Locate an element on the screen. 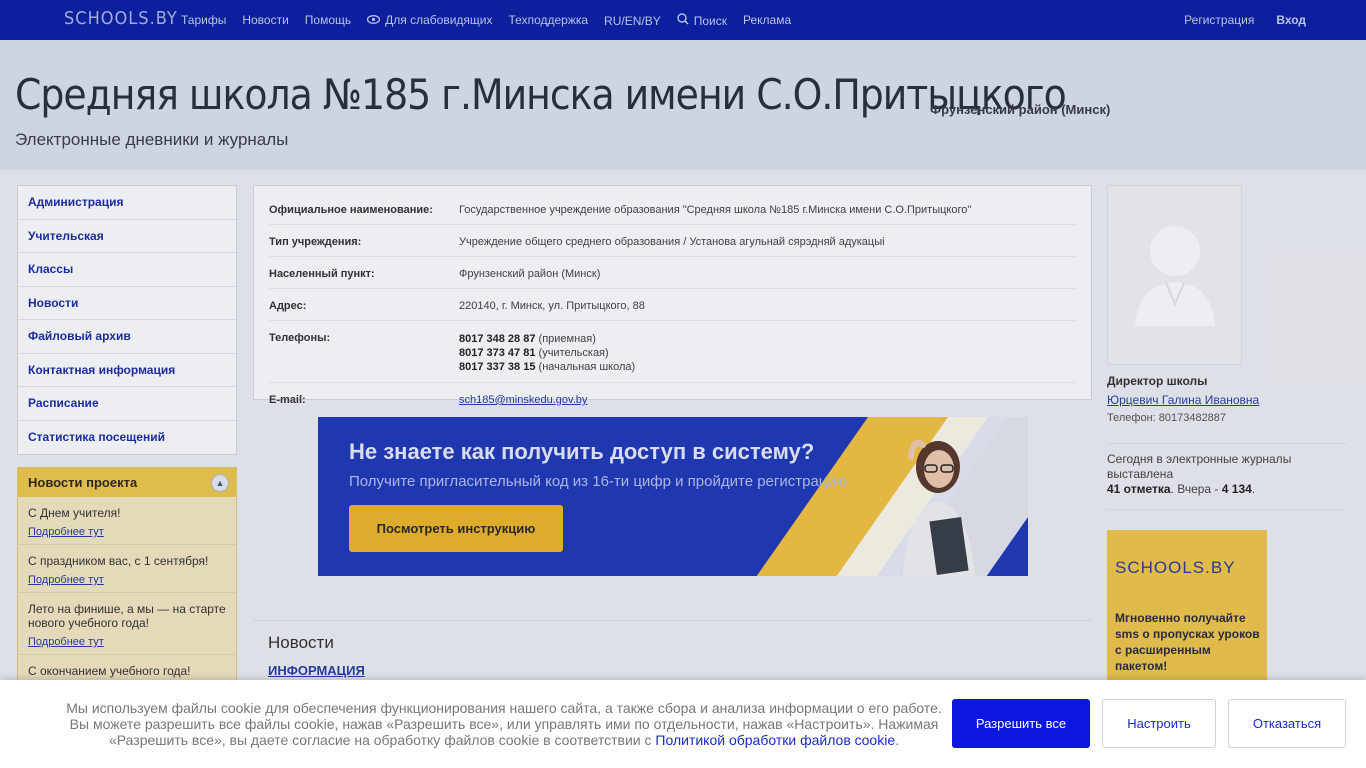 Image resolution: width=1366 pixels, height=768 pixels. director-phone: Телефон: 80173482887 is located at coordinates (1167, 418).